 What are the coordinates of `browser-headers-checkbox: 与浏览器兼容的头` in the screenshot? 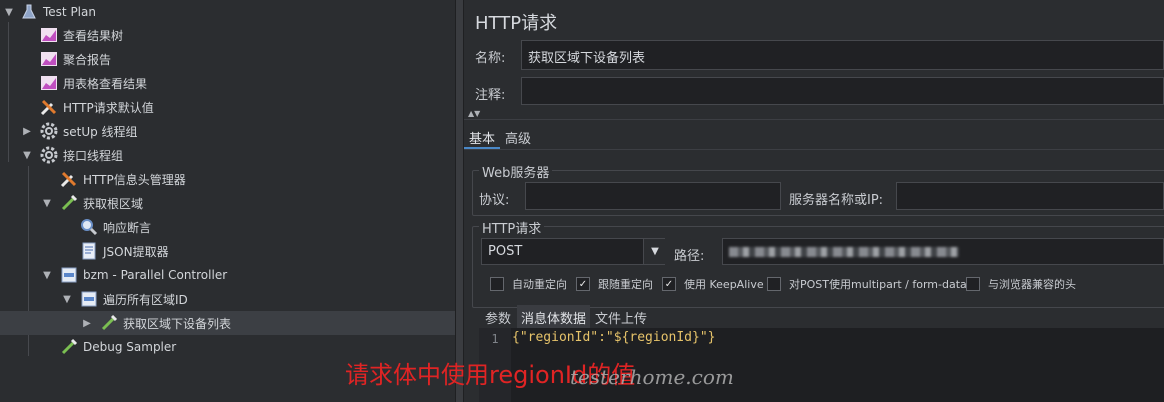 It's located at (1021, 284).